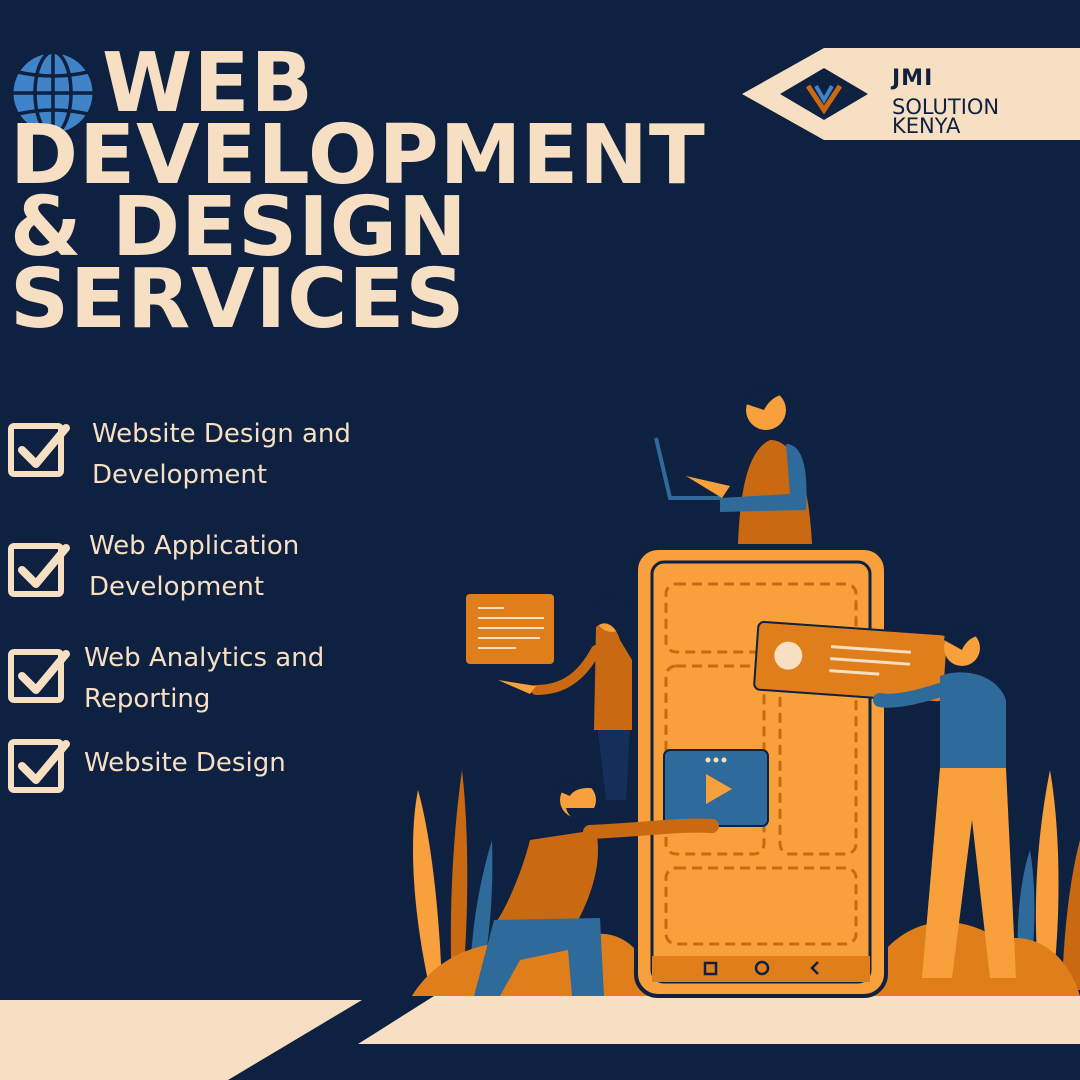 This screenshot has width=1080, height=1080. What do you see at coordinates (716, 788) in the screenshot?
I see `video-card` at bounding box center [716, 788].